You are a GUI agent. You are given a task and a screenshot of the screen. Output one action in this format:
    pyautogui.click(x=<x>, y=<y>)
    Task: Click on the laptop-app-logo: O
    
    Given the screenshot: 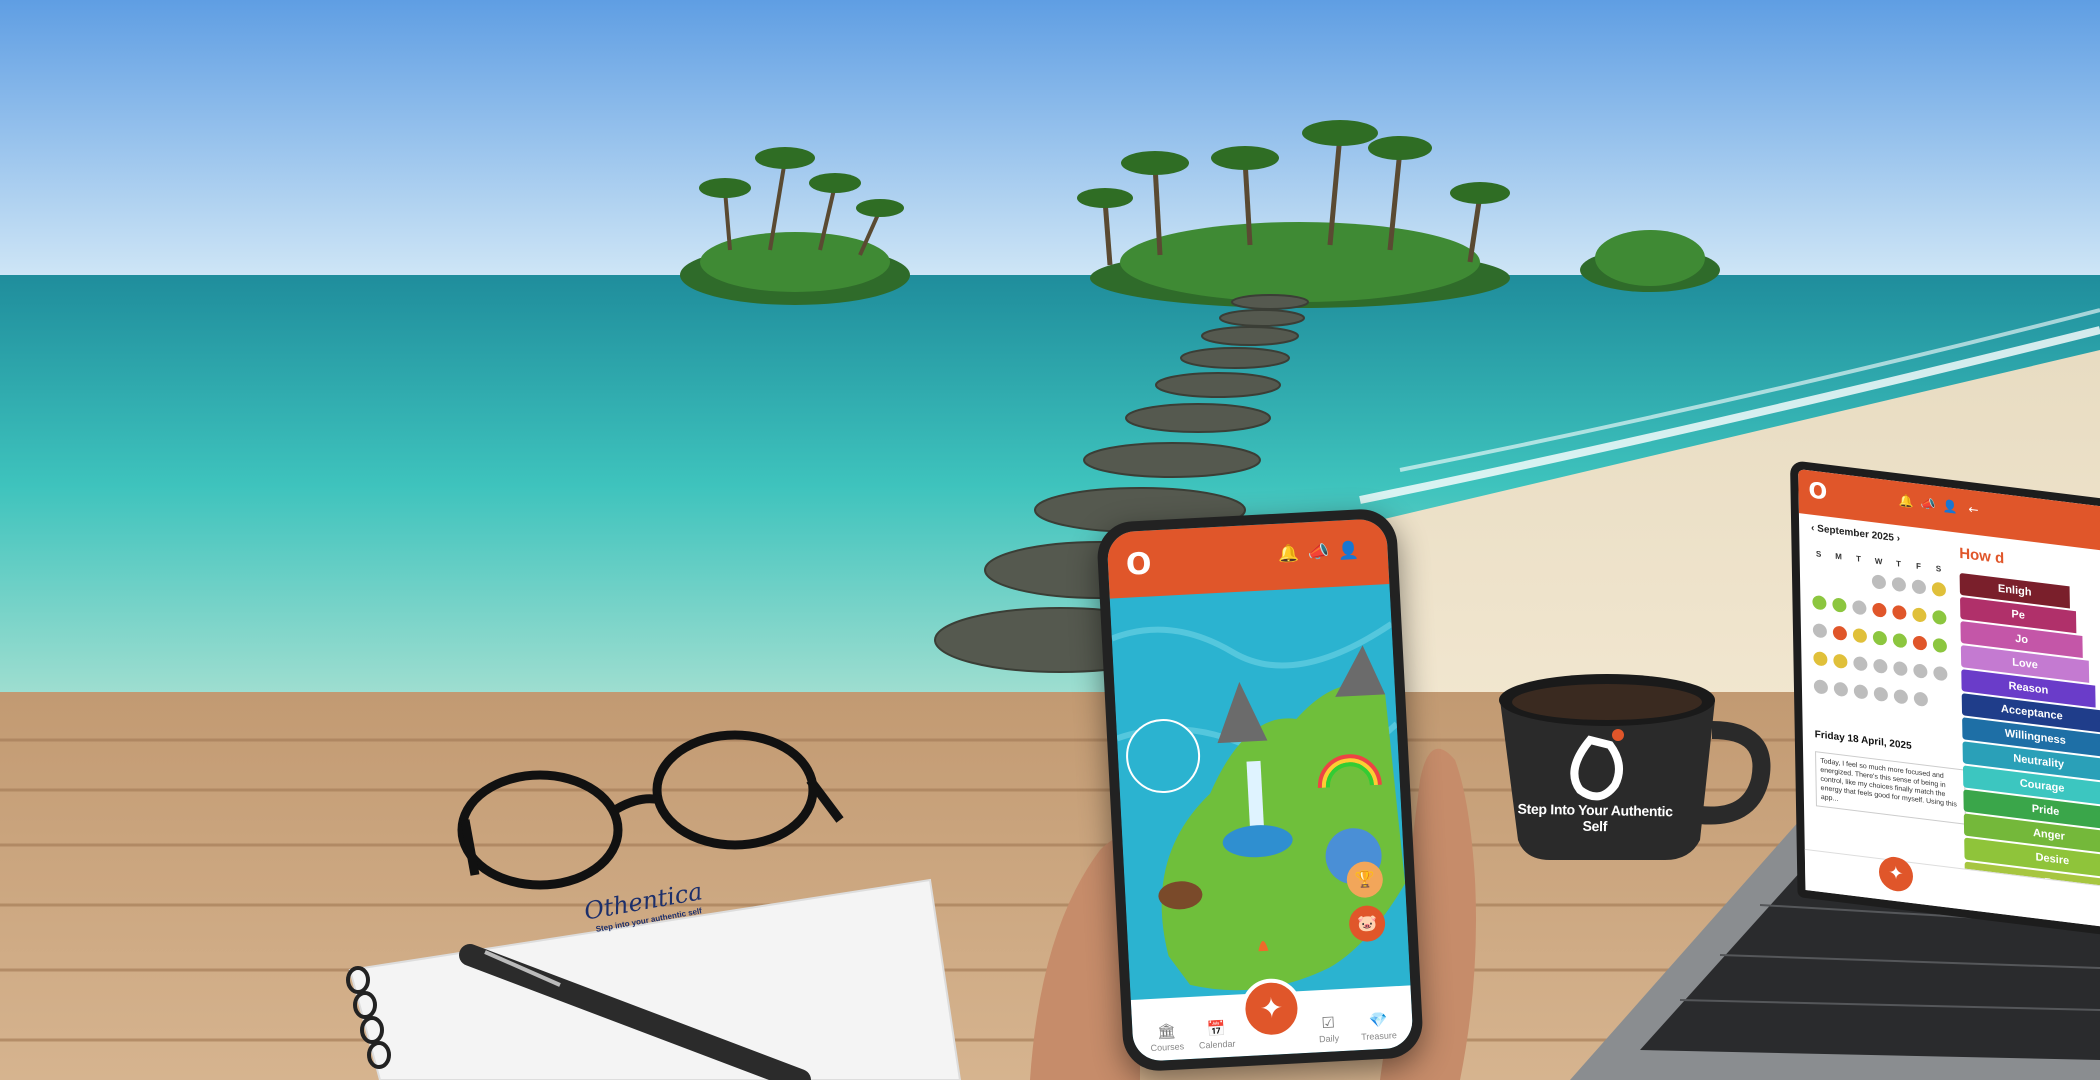 What is the action you would take?
    pyautogui.click(x=1818, y=492)
    